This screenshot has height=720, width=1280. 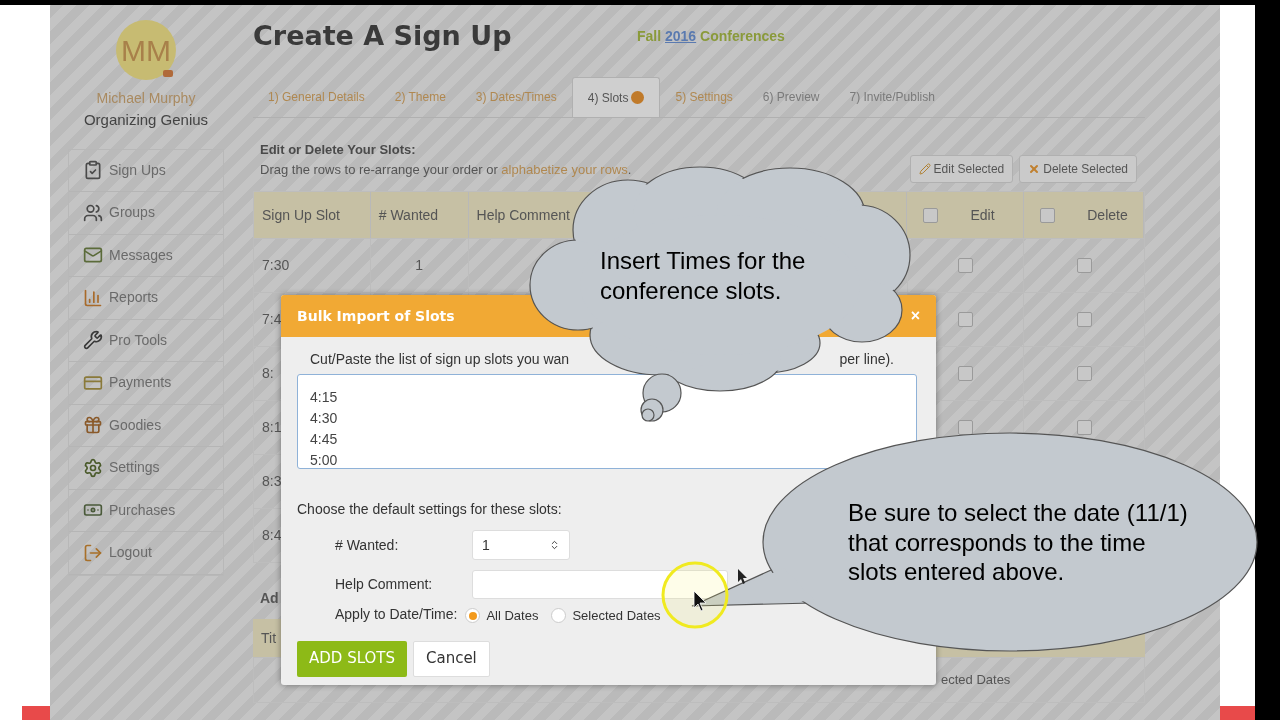 I want to click on field-label: Help Comment:, so click(x=384, y=584).